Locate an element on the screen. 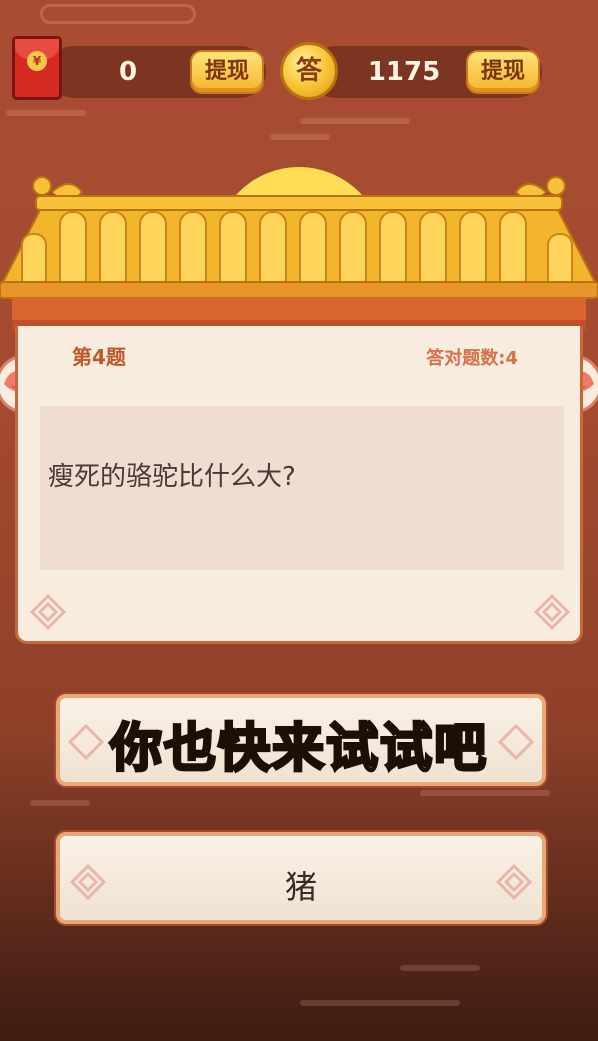  answered-count: 答对题数:4 is located at coordinates (472, 358).